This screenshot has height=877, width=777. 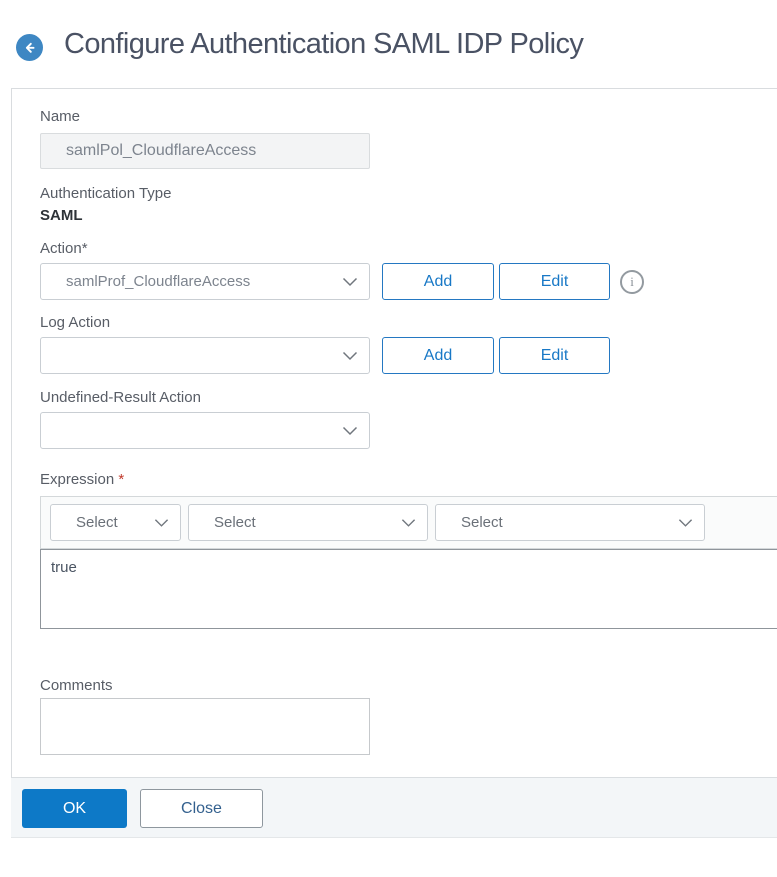 I want to click on auth-type-label: Authentication Type, so click(x=106, y=193).